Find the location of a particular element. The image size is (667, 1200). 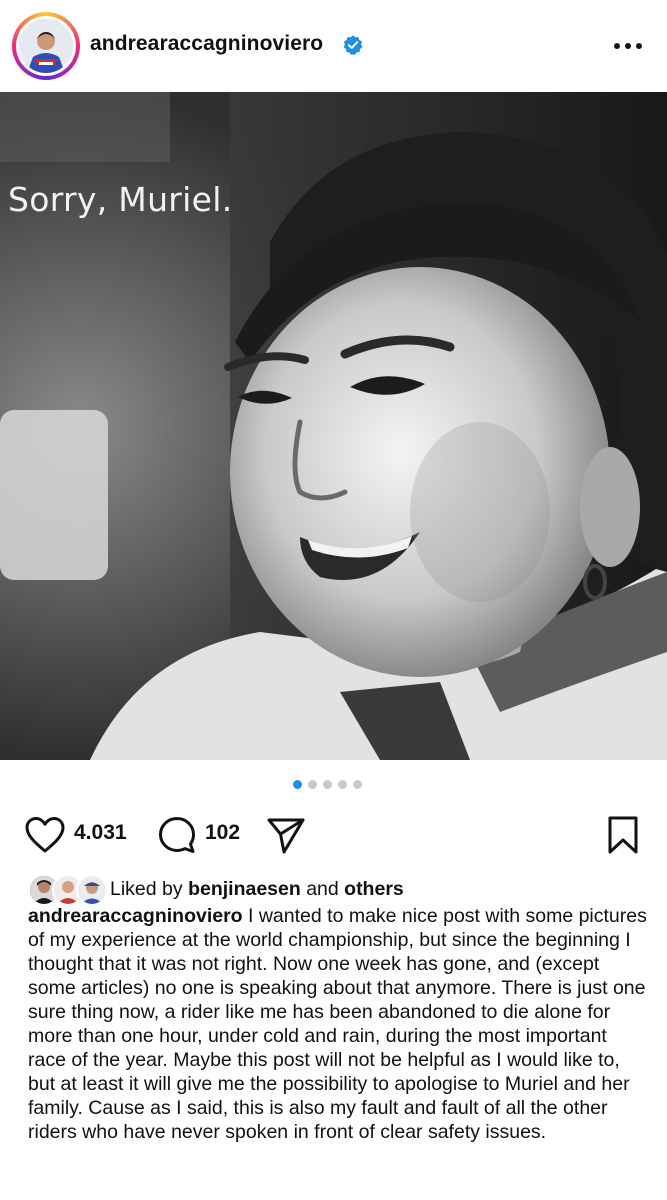

post-username: andrearaccagninoviero is located at coordinates (206, 44).